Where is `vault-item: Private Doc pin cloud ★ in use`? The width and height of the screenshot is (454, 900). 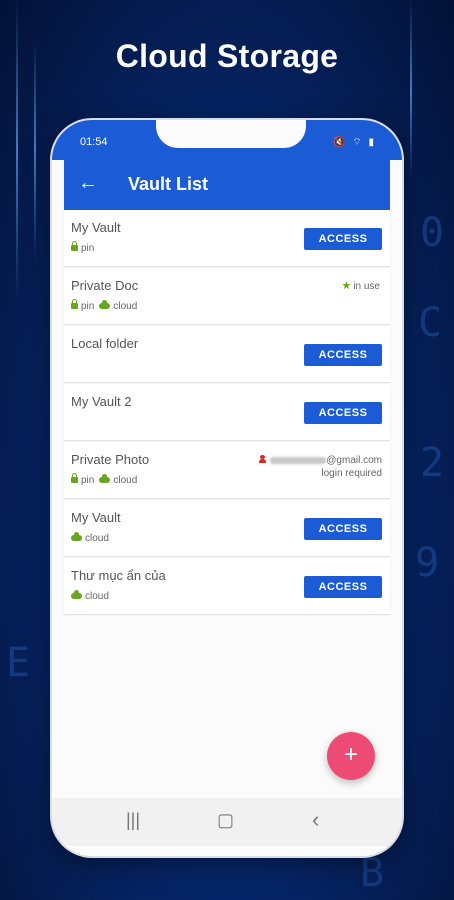 vault-item: Private Doc pin cloud ★ in use is located at coordinates (227, 296).